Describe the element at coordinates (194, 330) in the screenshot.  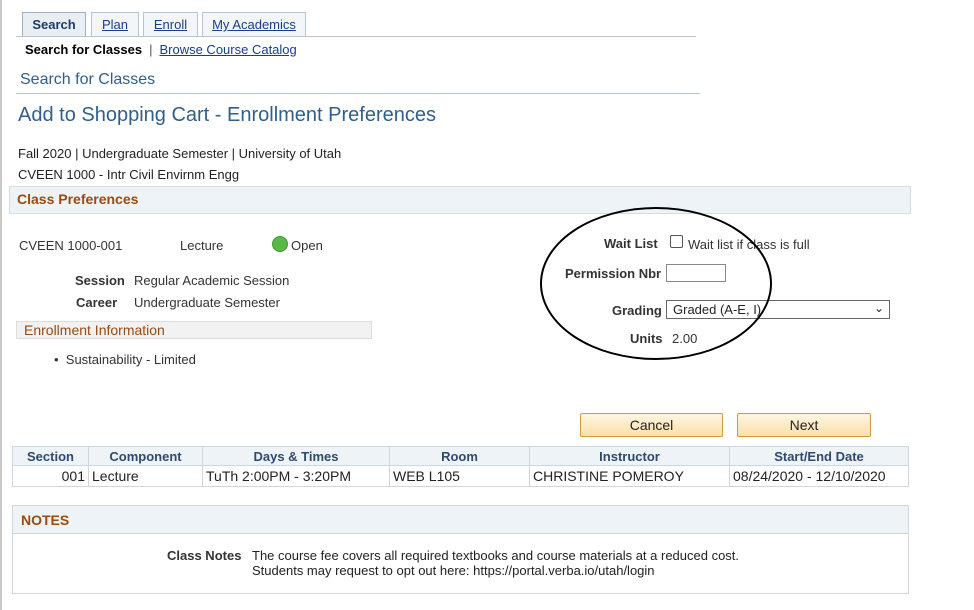
I see `enrollment-info-header: Enrollment Information` at that location.